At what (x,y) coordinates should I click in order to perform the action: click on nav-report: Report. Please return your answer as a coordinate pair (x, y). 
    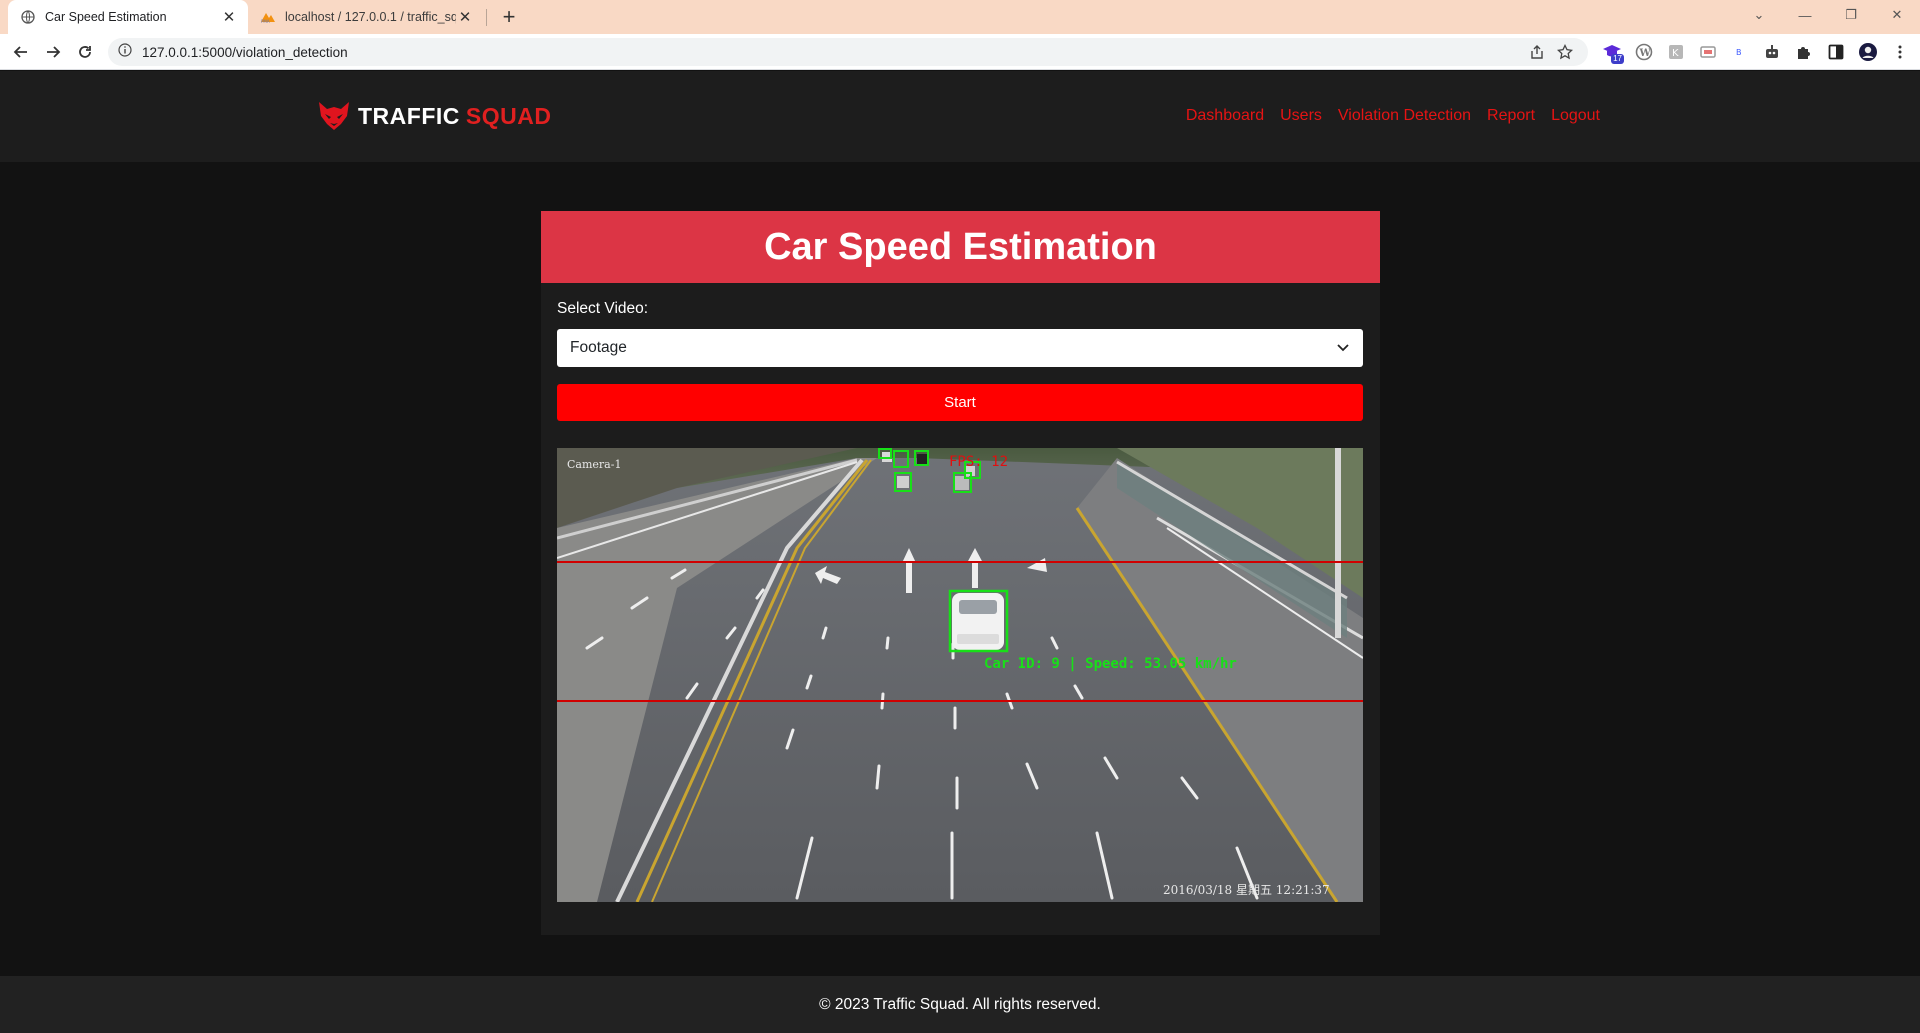
    Looking at the image, I should click on (1511, 116).